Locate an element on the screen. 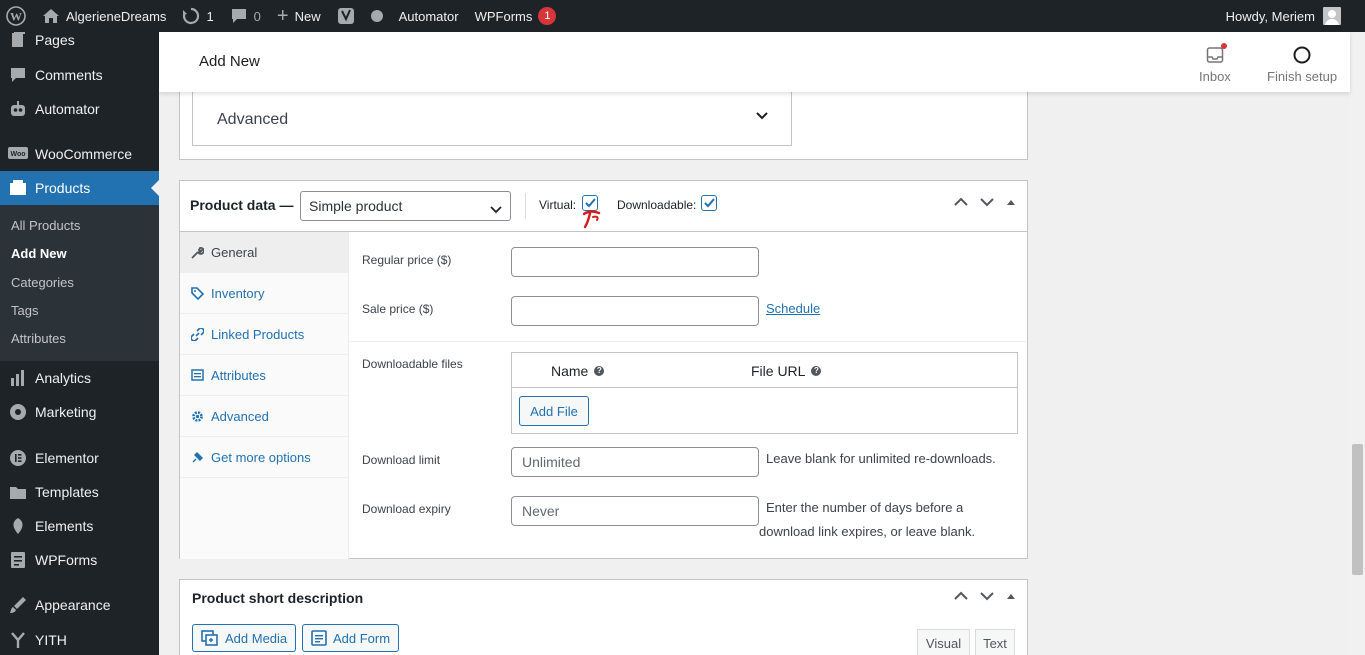  sidebar-item-templates: Templates is located at coordinates (79, 492).